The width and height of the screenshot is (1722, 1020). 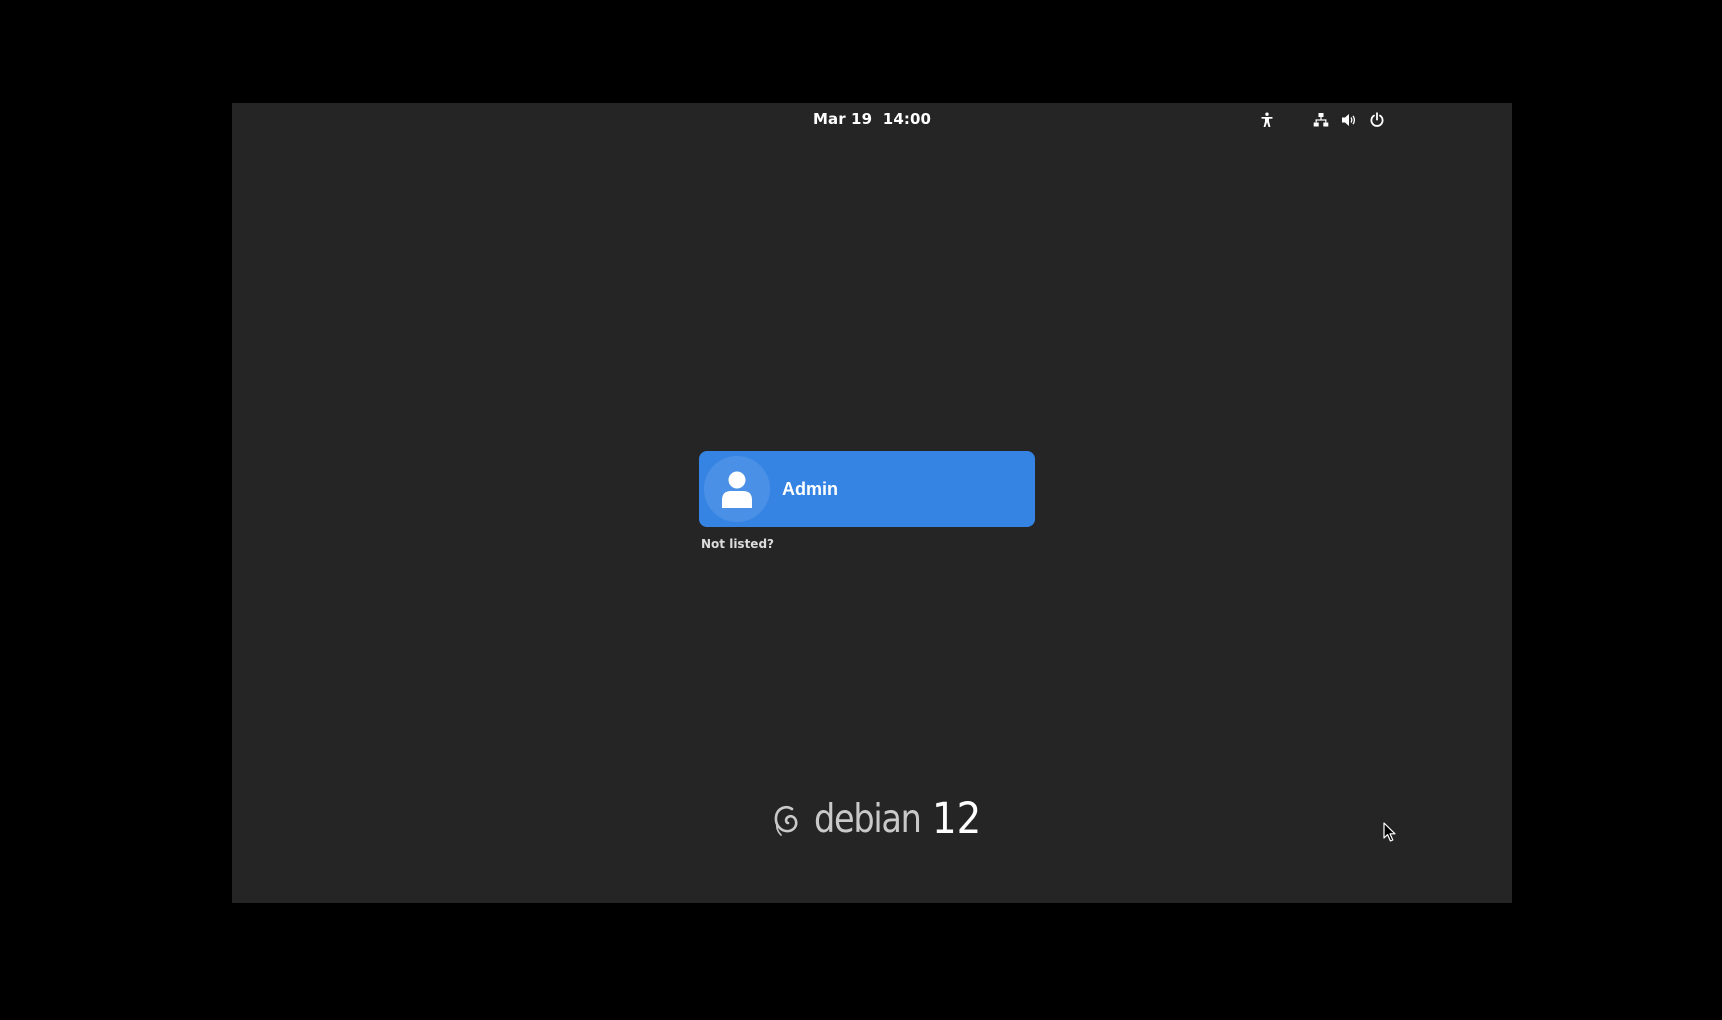 I want to click on accessibility-icon, so click(x=1267, y=120).